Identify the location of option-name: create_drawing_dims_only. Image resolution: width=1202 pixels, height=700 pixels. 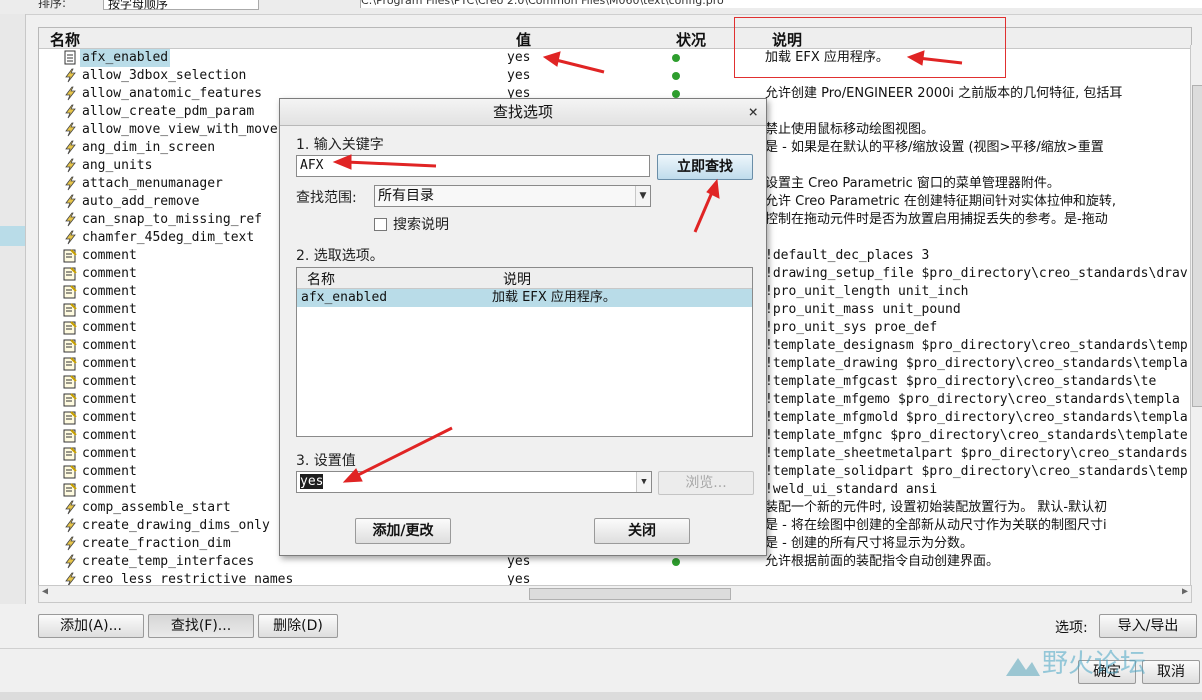
(176, 526).